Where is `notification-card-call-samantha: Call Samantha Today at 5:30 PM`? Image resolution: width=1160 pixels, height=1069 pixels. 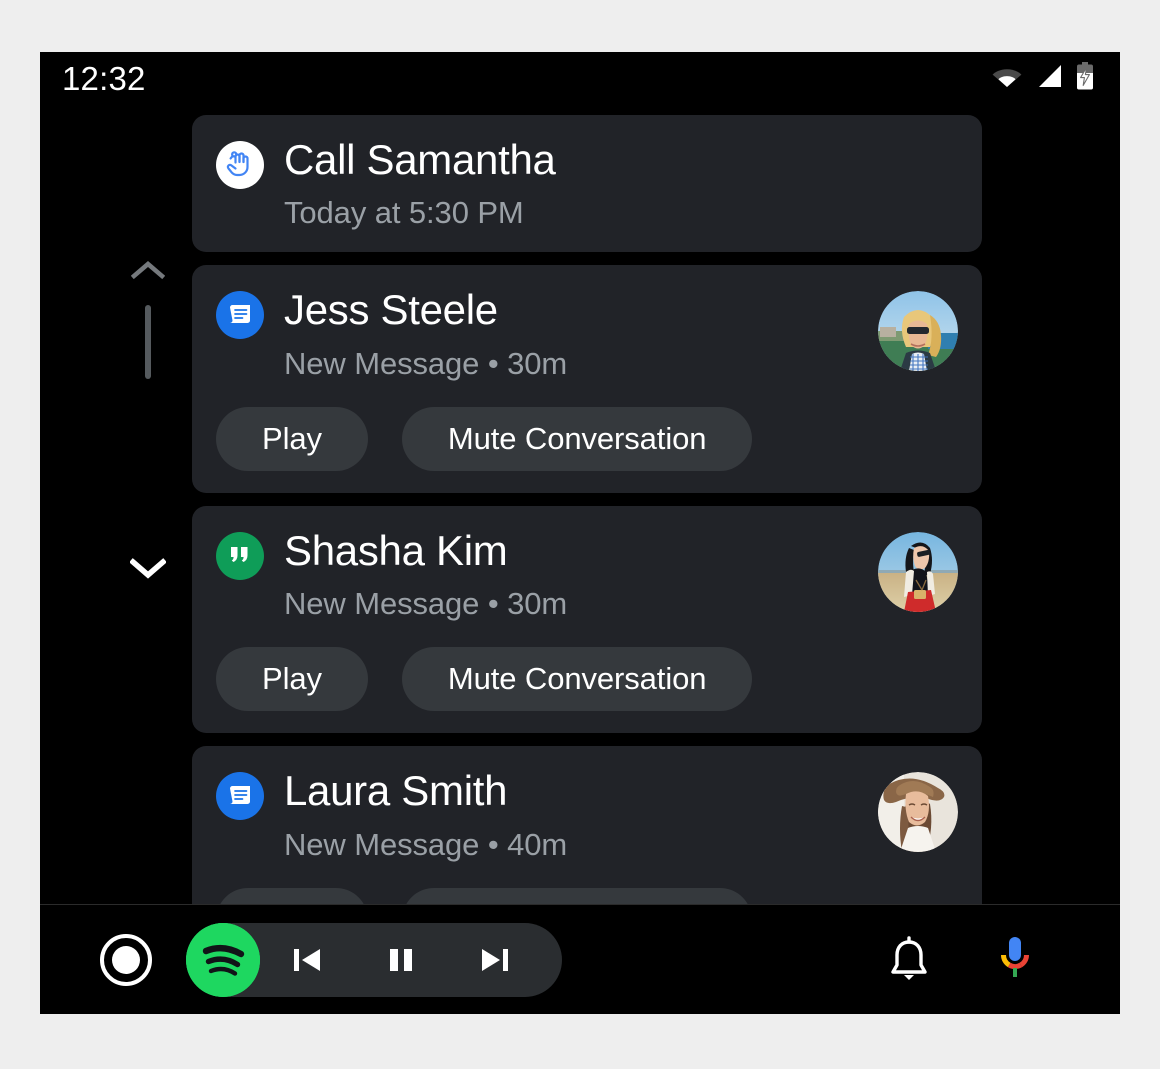
notification-card-call-samantha: Call Samantha Today at 5:30 PM is located at coordinates (587, 184).